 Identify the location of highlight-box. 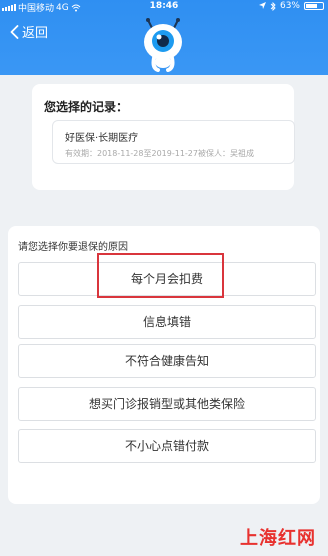
(160, 275).